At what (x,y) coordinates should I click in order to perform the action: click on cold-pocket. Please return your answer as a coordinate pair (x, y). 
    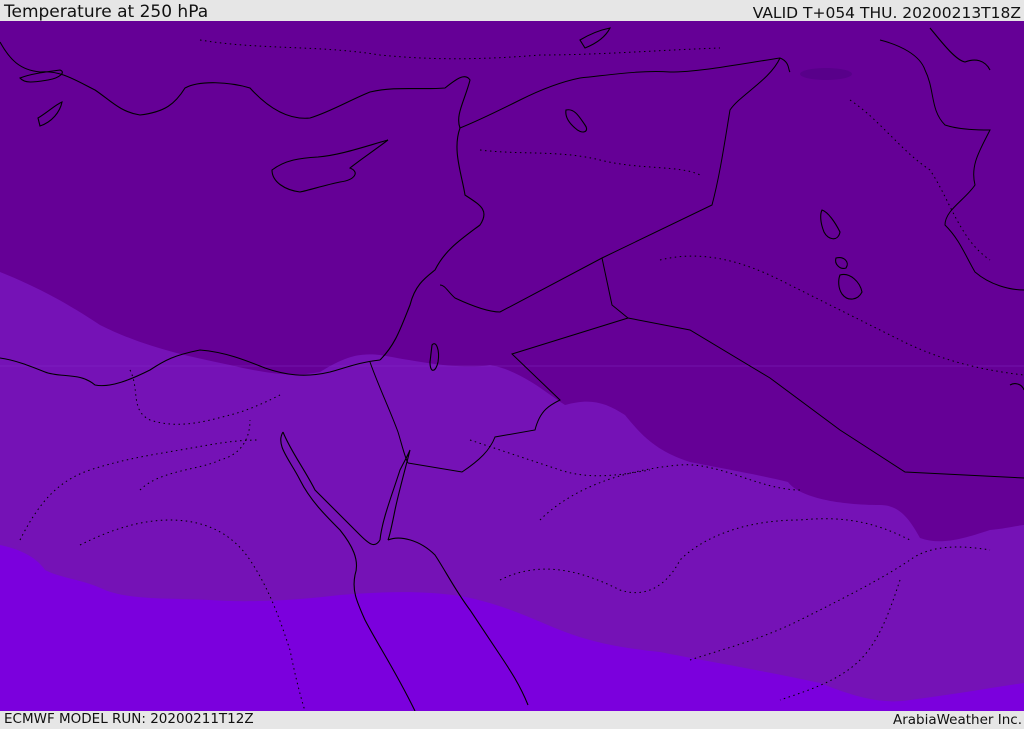
    Looking at the image, I should click on (826, 74).